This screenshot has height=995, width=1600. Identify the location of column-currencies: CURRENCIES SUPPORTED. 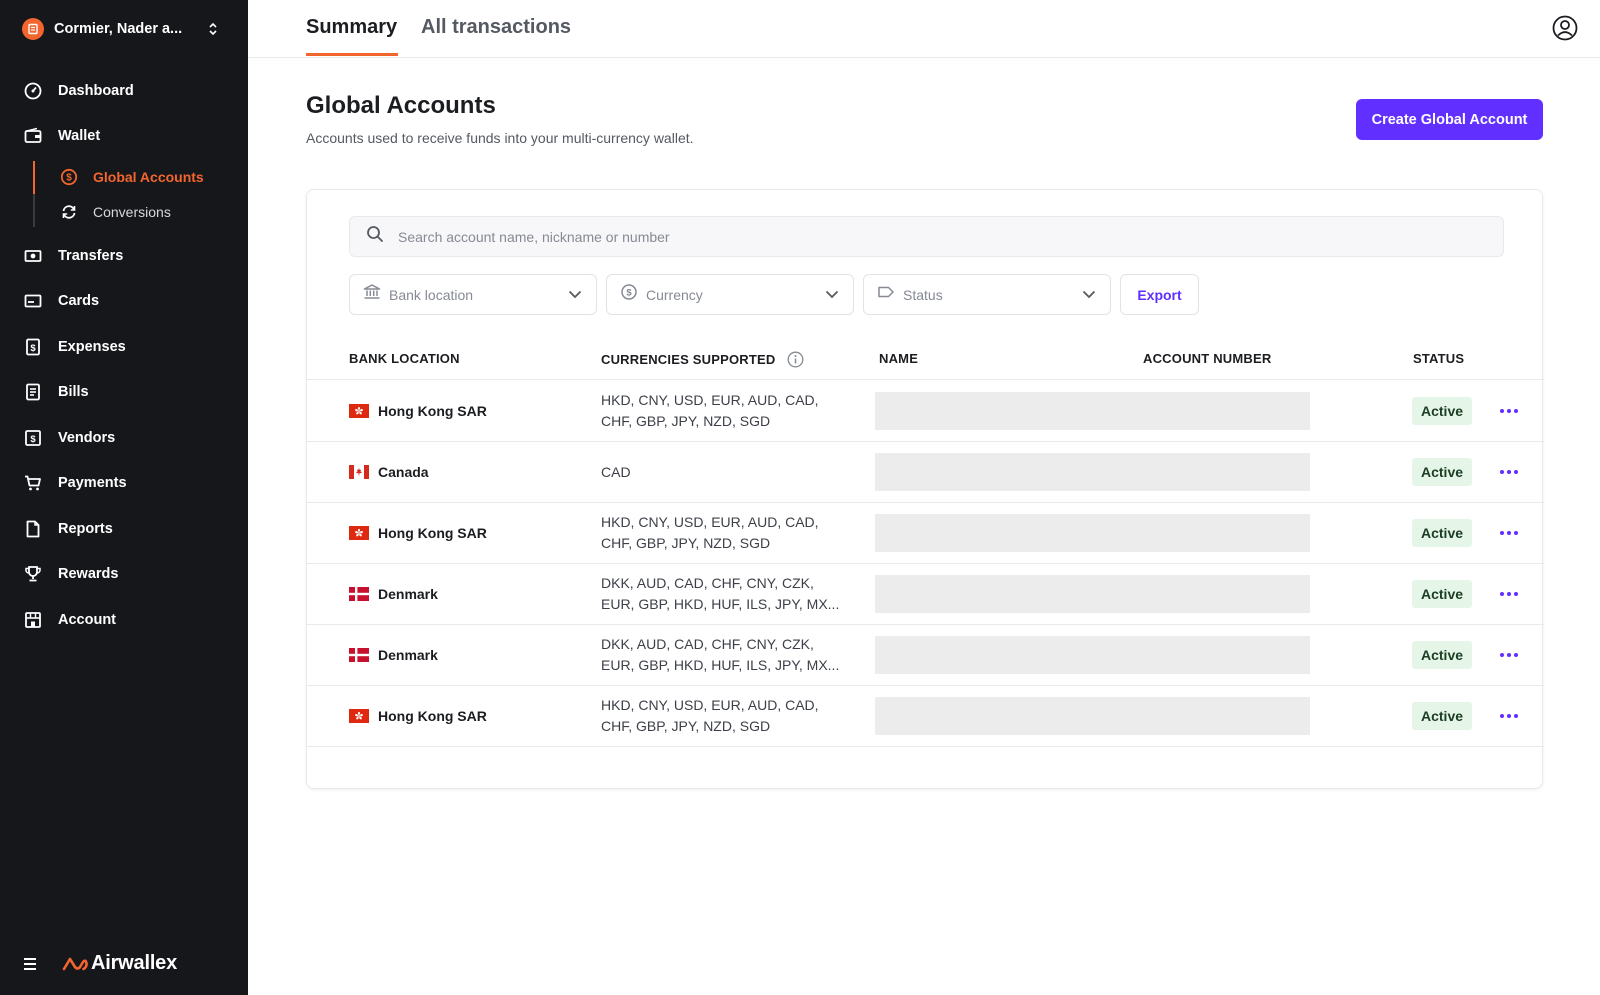
(702, 359).